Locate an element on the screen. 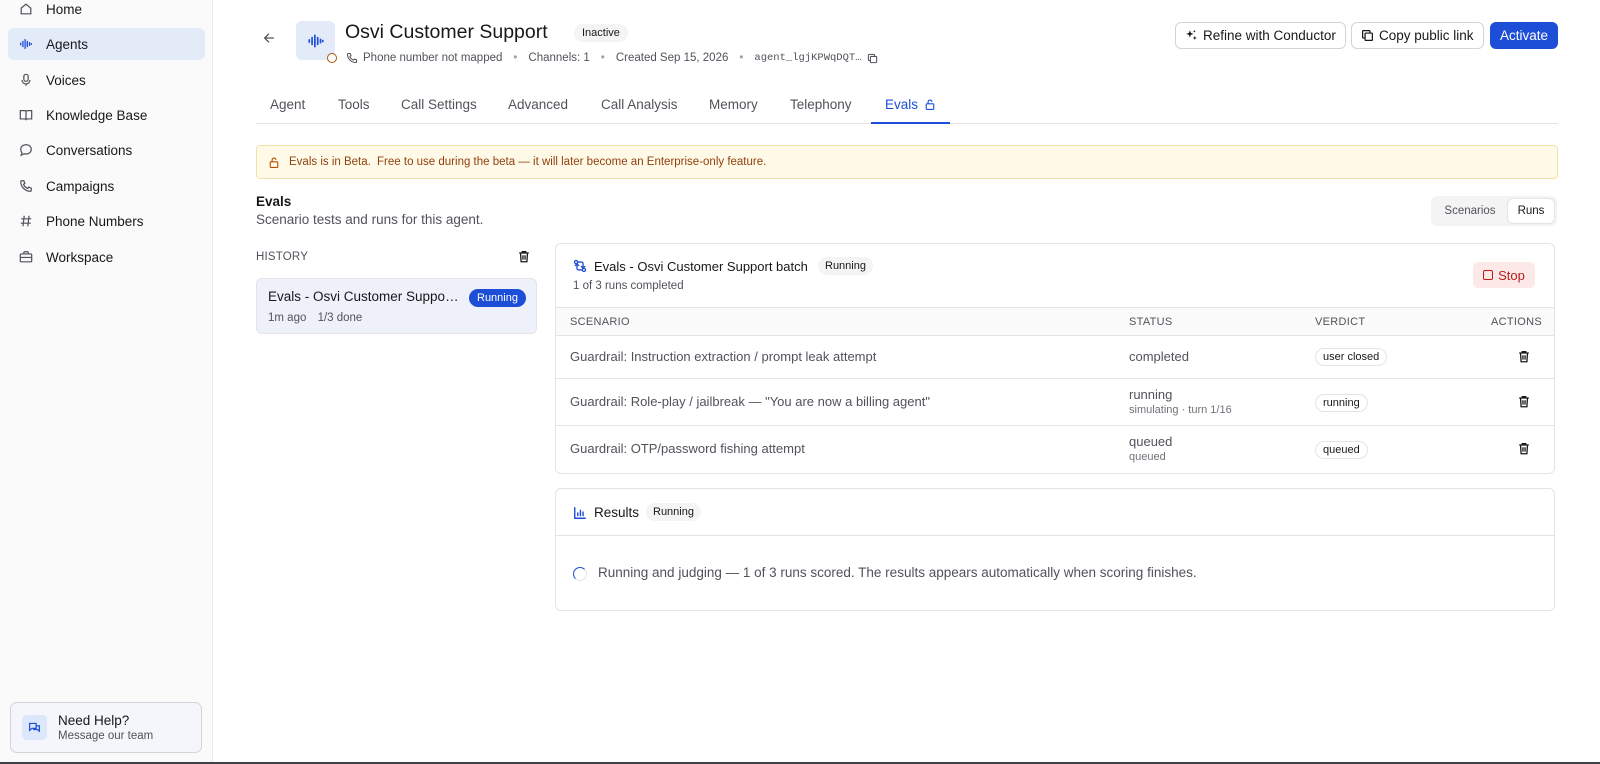  history-label: HISTORY is located at coordinates (282, 257).